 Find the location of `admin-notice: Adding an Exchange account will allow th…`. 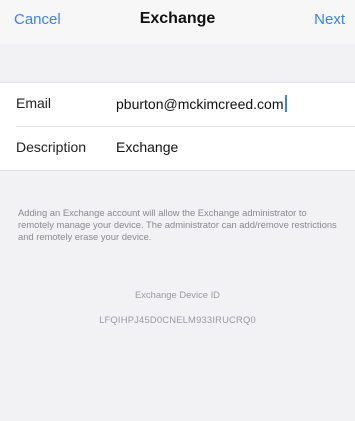

admin-notice: Adding an Exchange account will allow th… is located at coordinates (177, 224).